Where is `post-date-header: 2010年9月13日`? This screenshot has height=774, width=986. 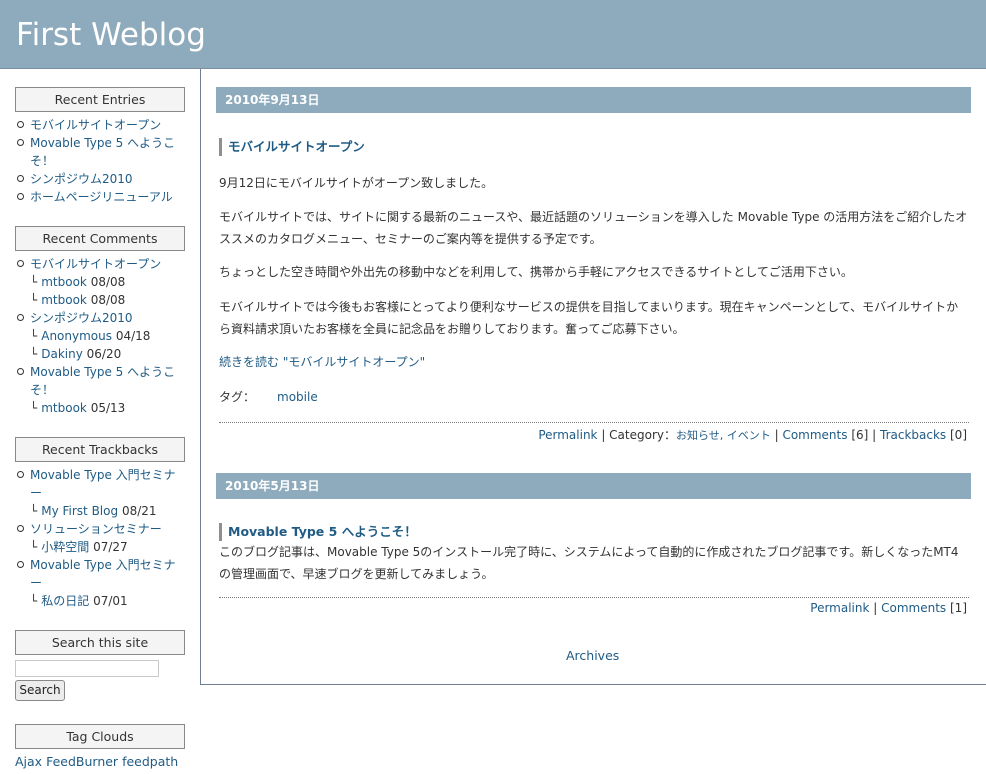
post-date-header: 2010年9月13日 is located at coordinates (593, 100).